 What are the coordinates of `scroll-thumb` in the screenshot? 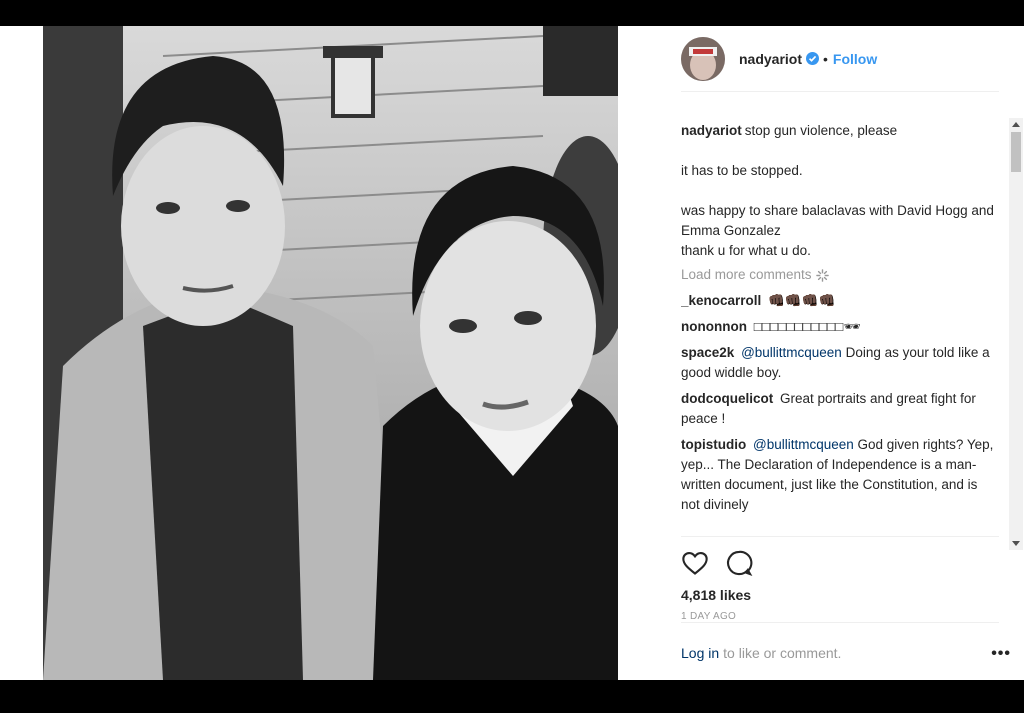 It's located at (1016, 152).